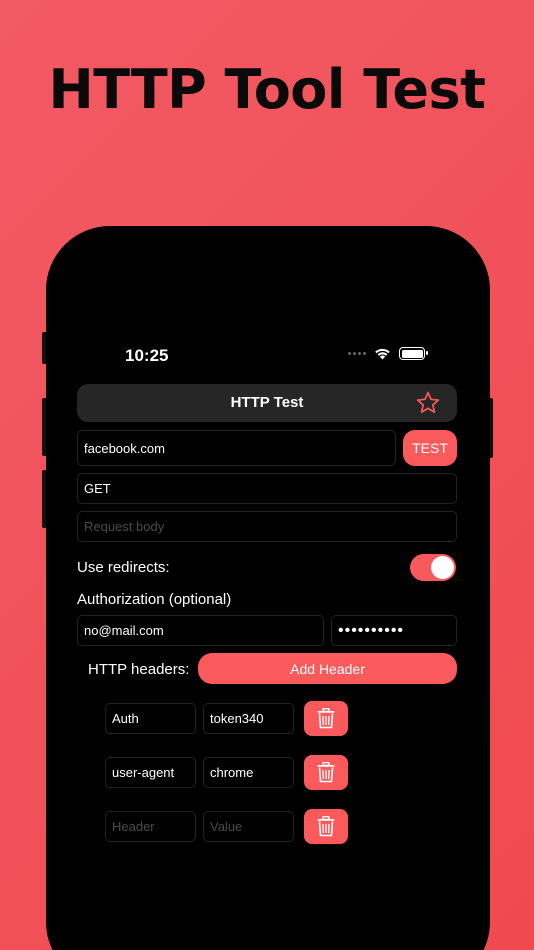 The image size is (534, 950). I want to click on add-header-button: Add Header, so click(327, 668).